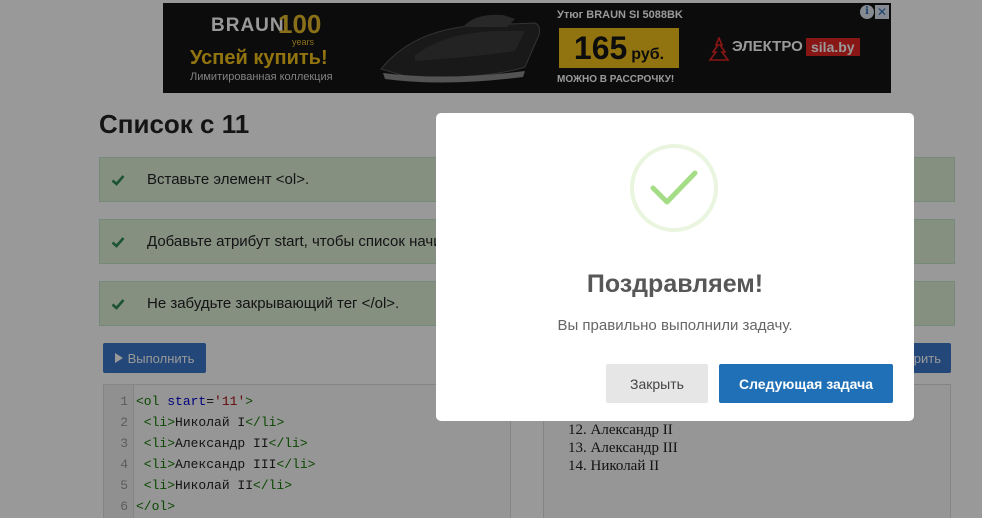 The height and width of the screenshot is (518, 982). Describe the element at coordinates (674, 187) in the screenshot. I see `checkmark-icon` at that location.